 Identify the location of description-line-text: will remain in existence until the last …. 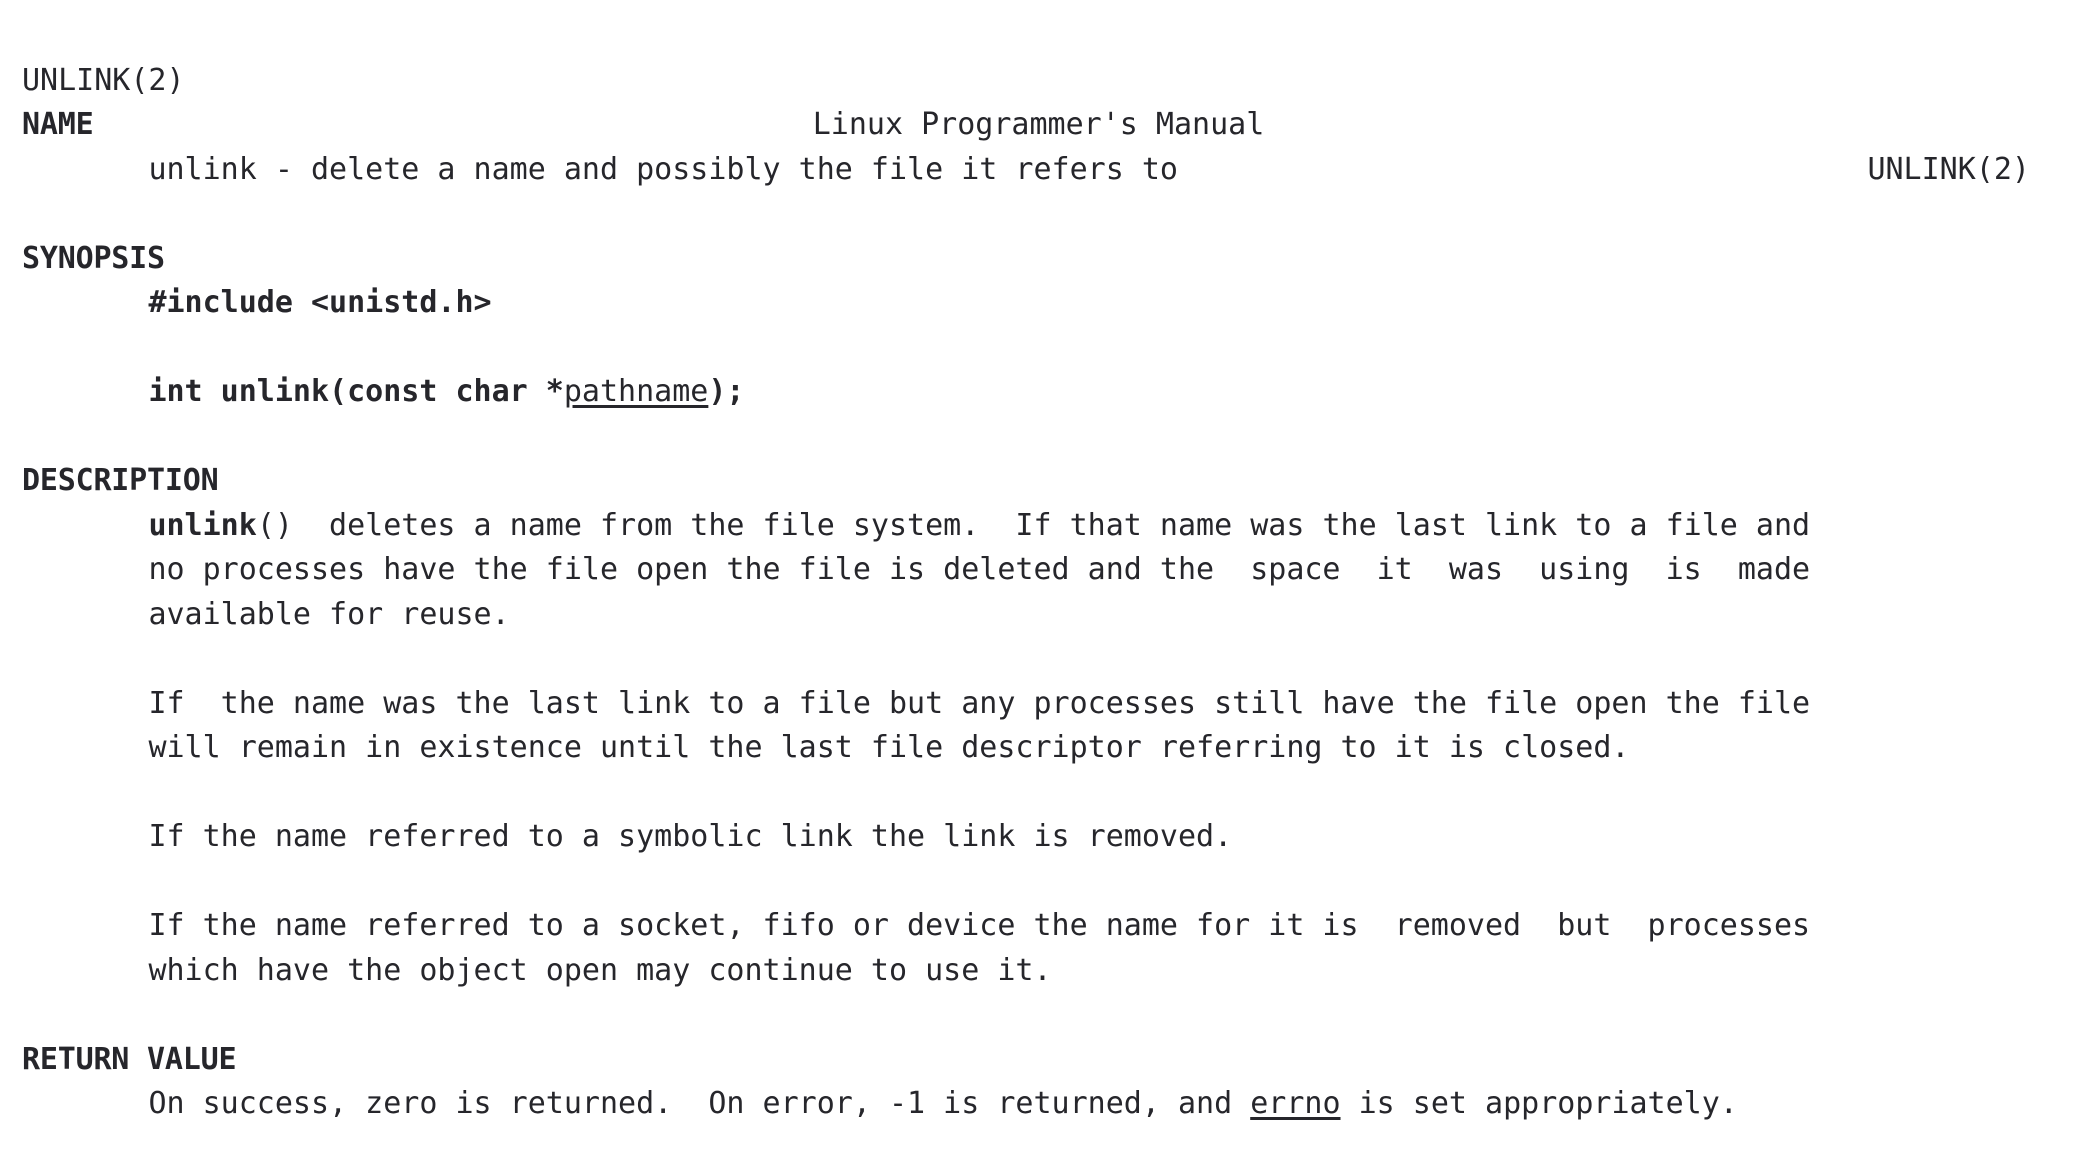
(889, 747).